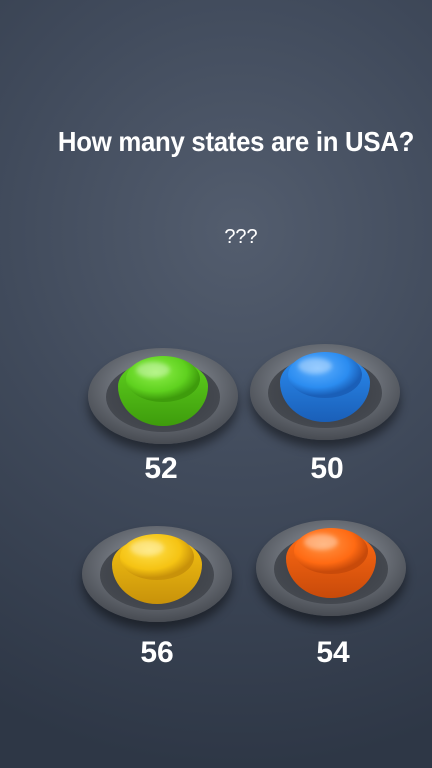 Image resolution: width=432 pixels, height=768 pixels. Describe the element at coordinates (157, 652) in the screenshot. I see `answer-label-56: 56` at that location.